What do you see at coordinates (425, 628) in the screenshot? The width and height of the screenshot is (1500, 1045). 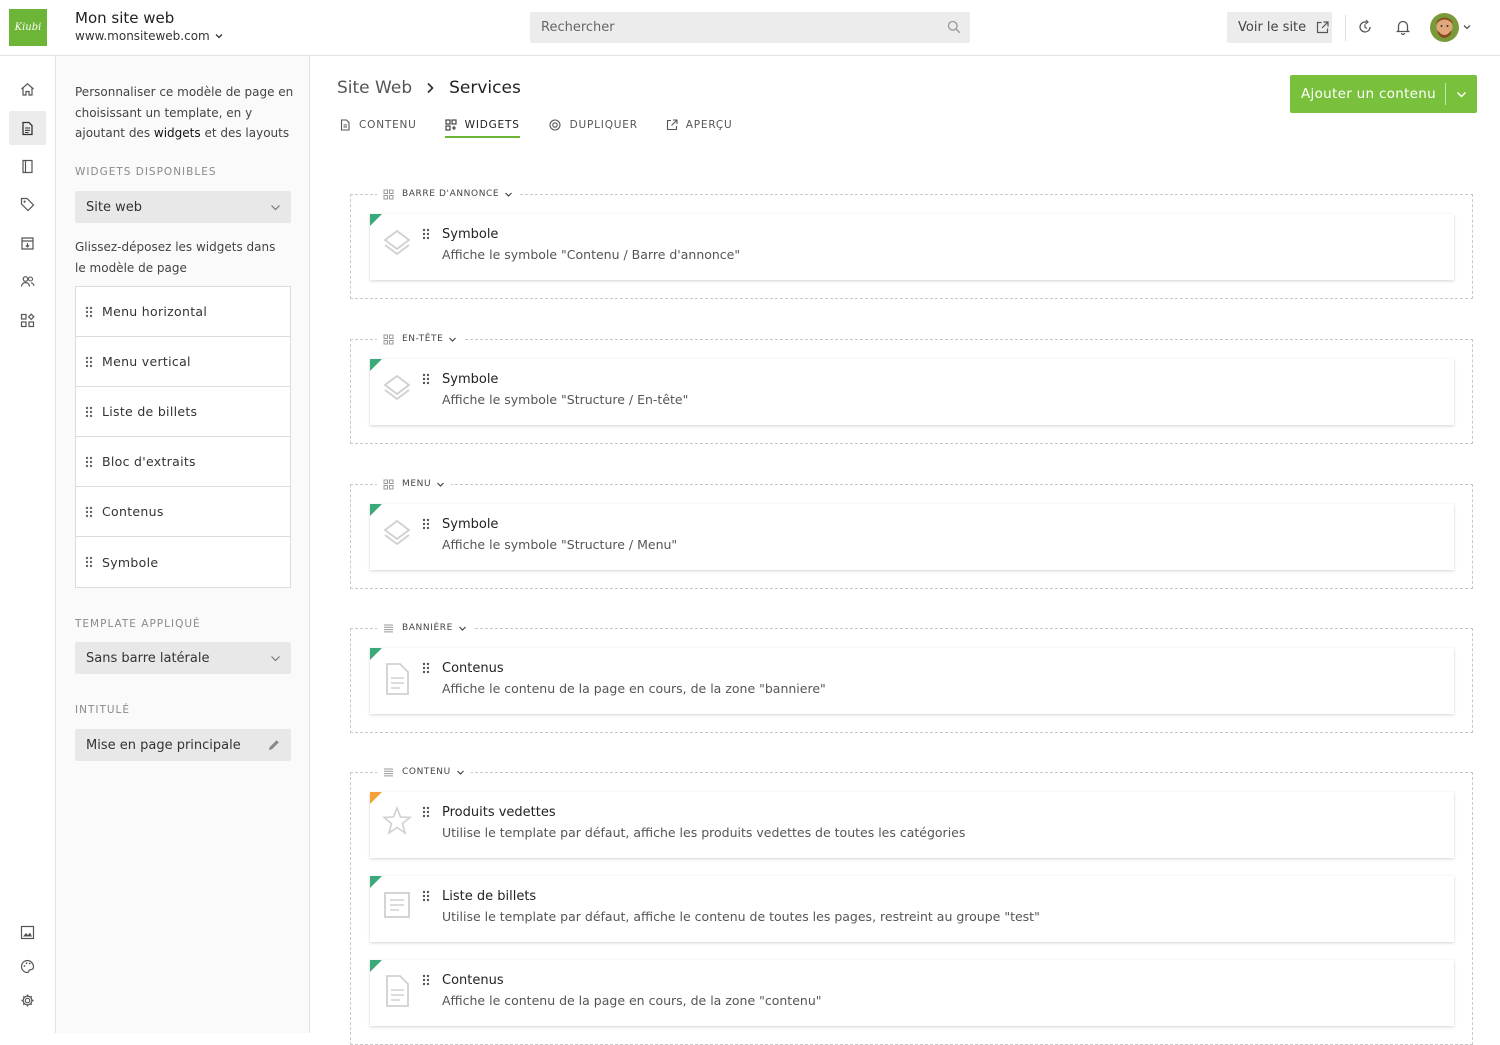 I see `zone-header: BANNIÈRE` at bounding box center [425, 628].